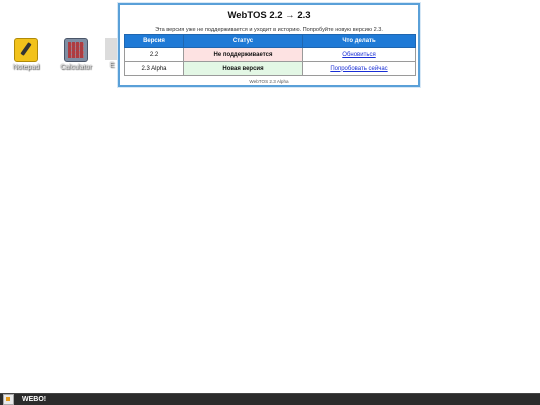 This screenshot has height=405, width=540. Describe the element at coordinates (26, 50) in the screenshot. I see `notepad-icon` at that location.